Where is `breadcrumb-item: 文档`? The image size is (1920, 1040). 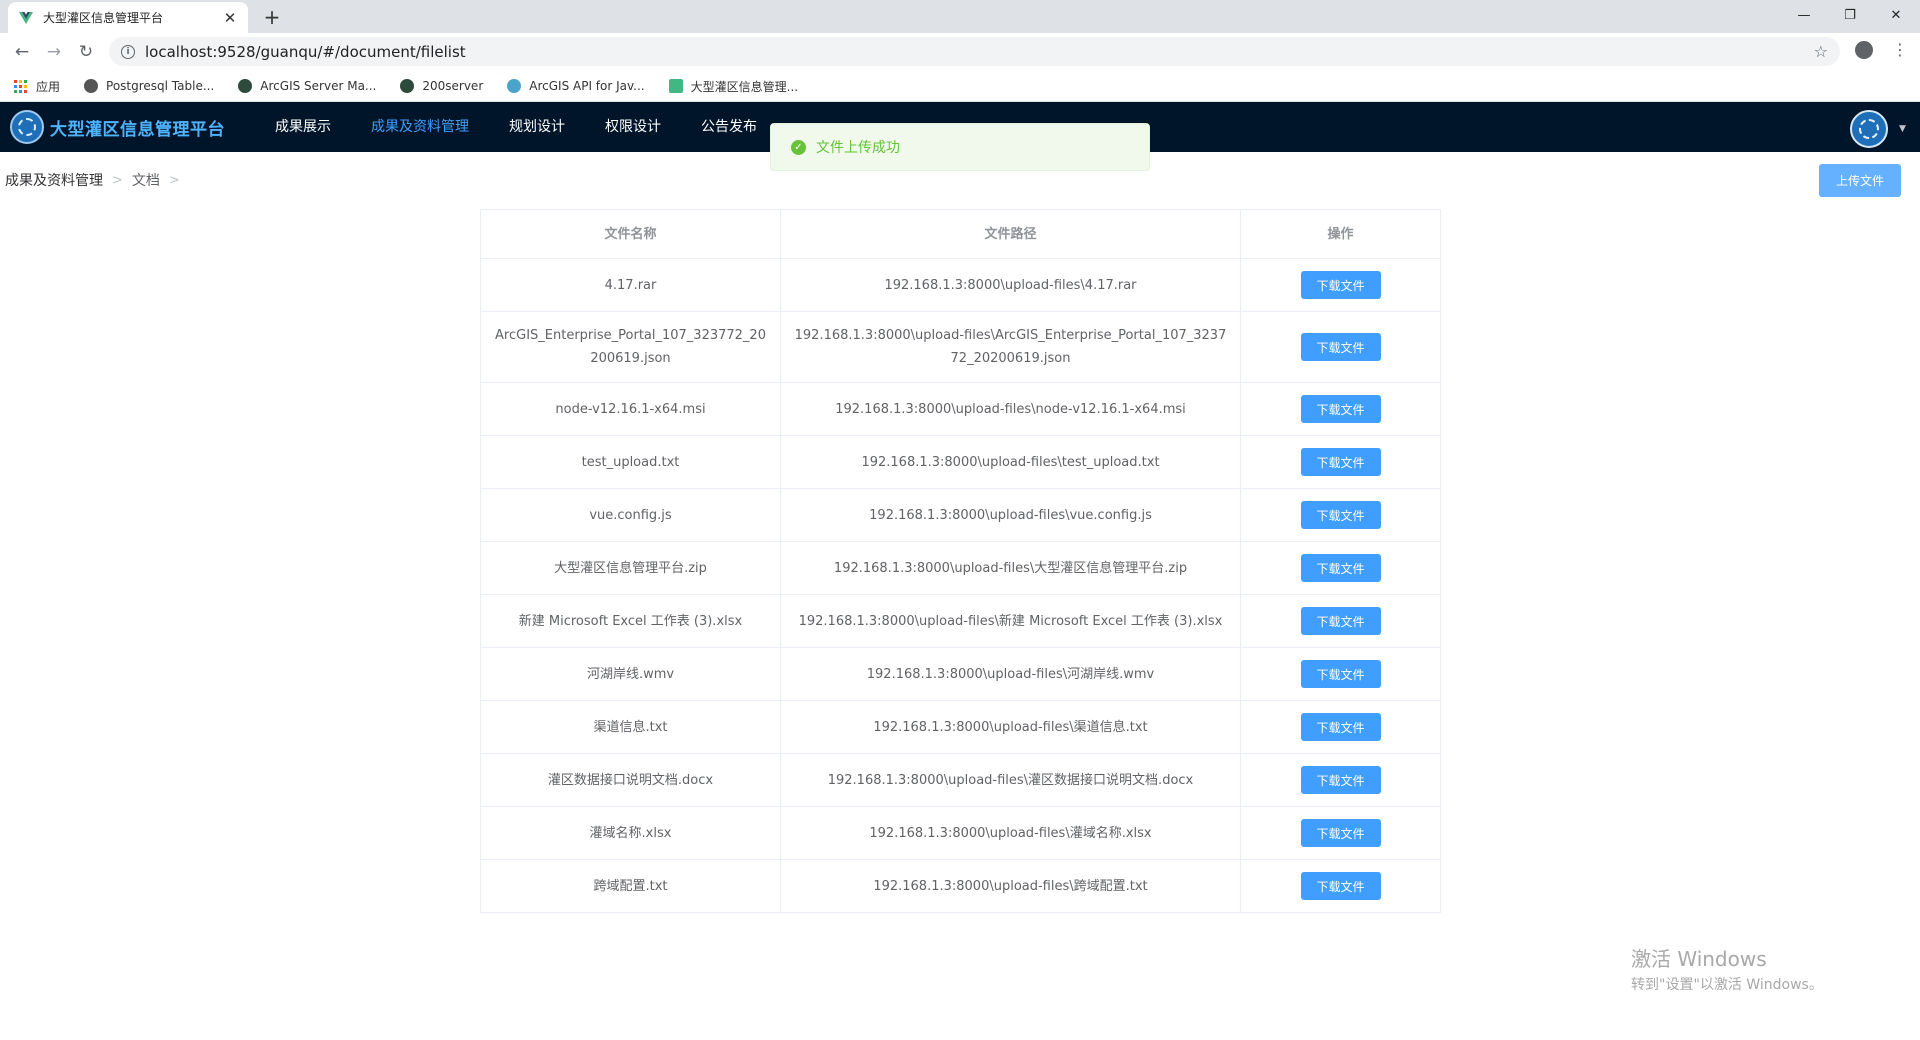 breadcrumb-item: 文档 is located at coordinates (145, 181).